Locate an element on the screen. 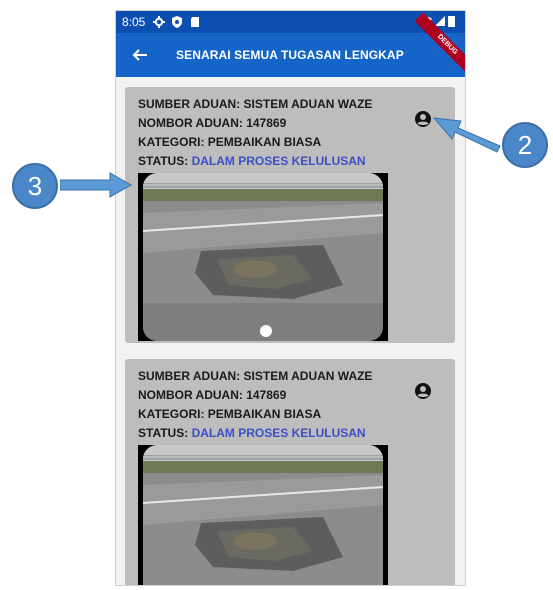 This screenshot has width=553, height=590. status-time: 8:05 is located at coordinates (134, 22).